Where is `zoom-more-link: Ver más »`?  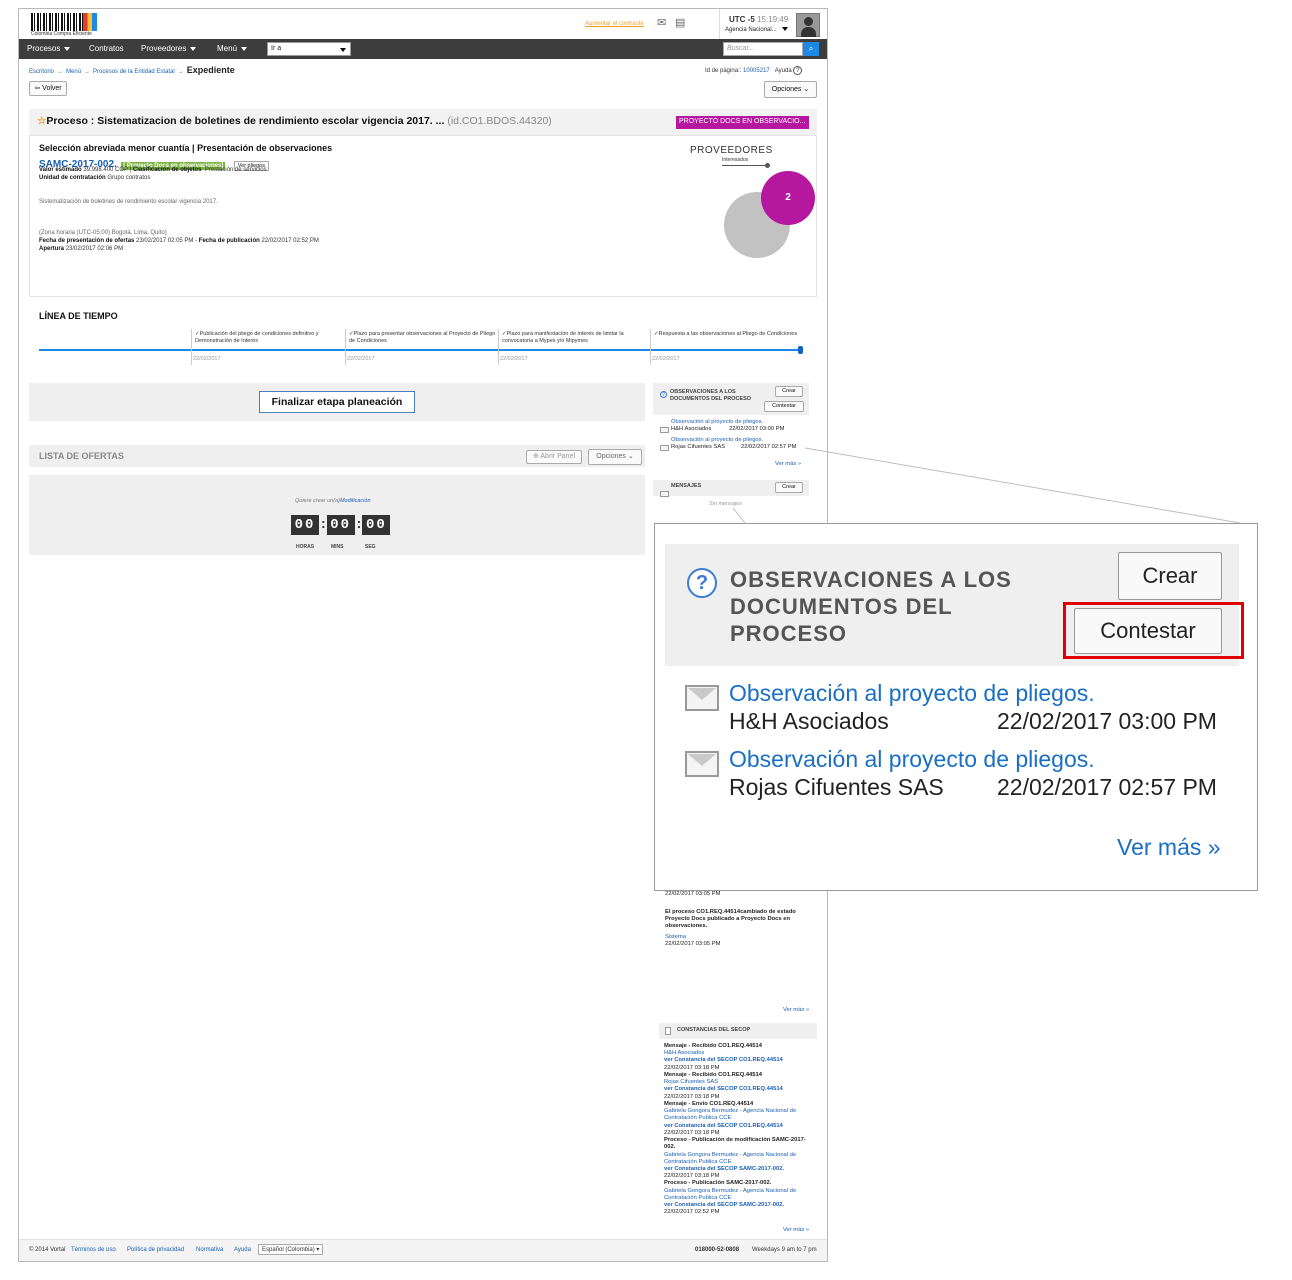 zoom-more-link: Ver más » is located at coordinates (1169, 847).